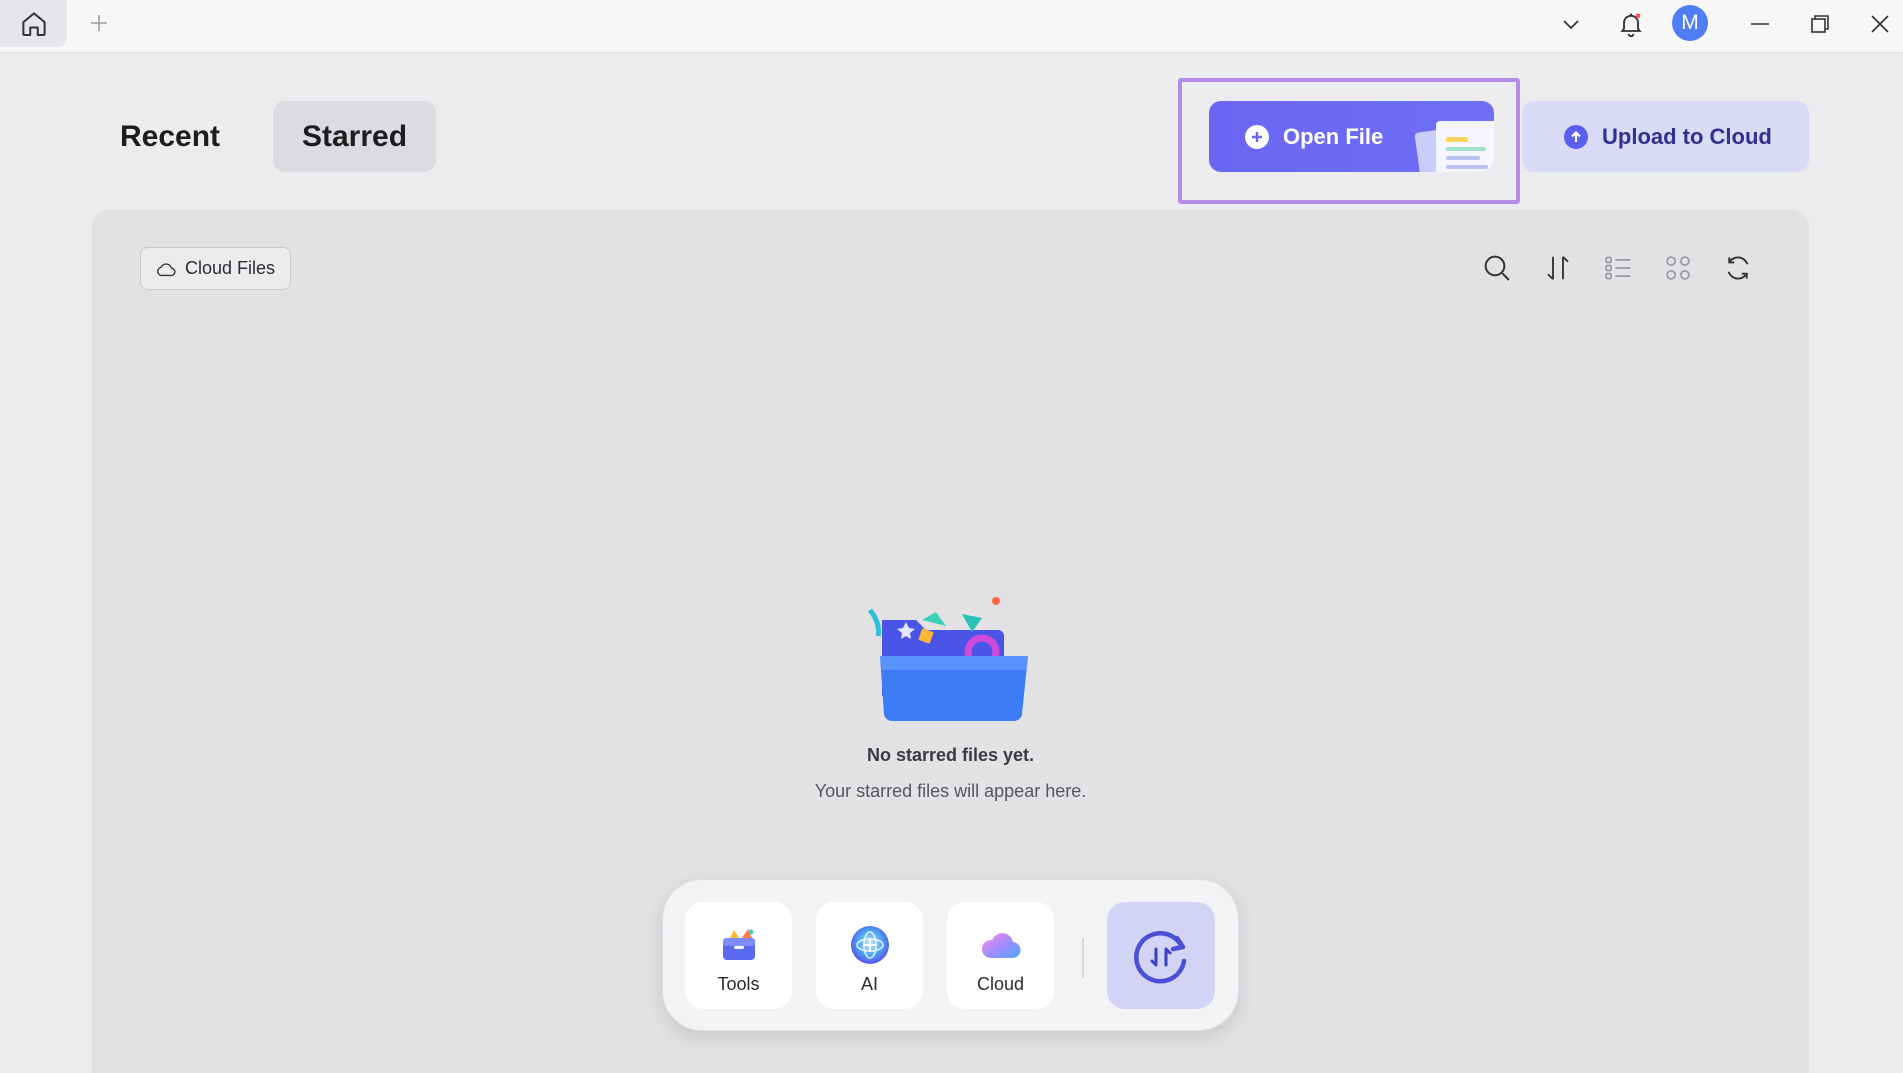  I want to click on plus-circle-icon, so click(1257, 136).